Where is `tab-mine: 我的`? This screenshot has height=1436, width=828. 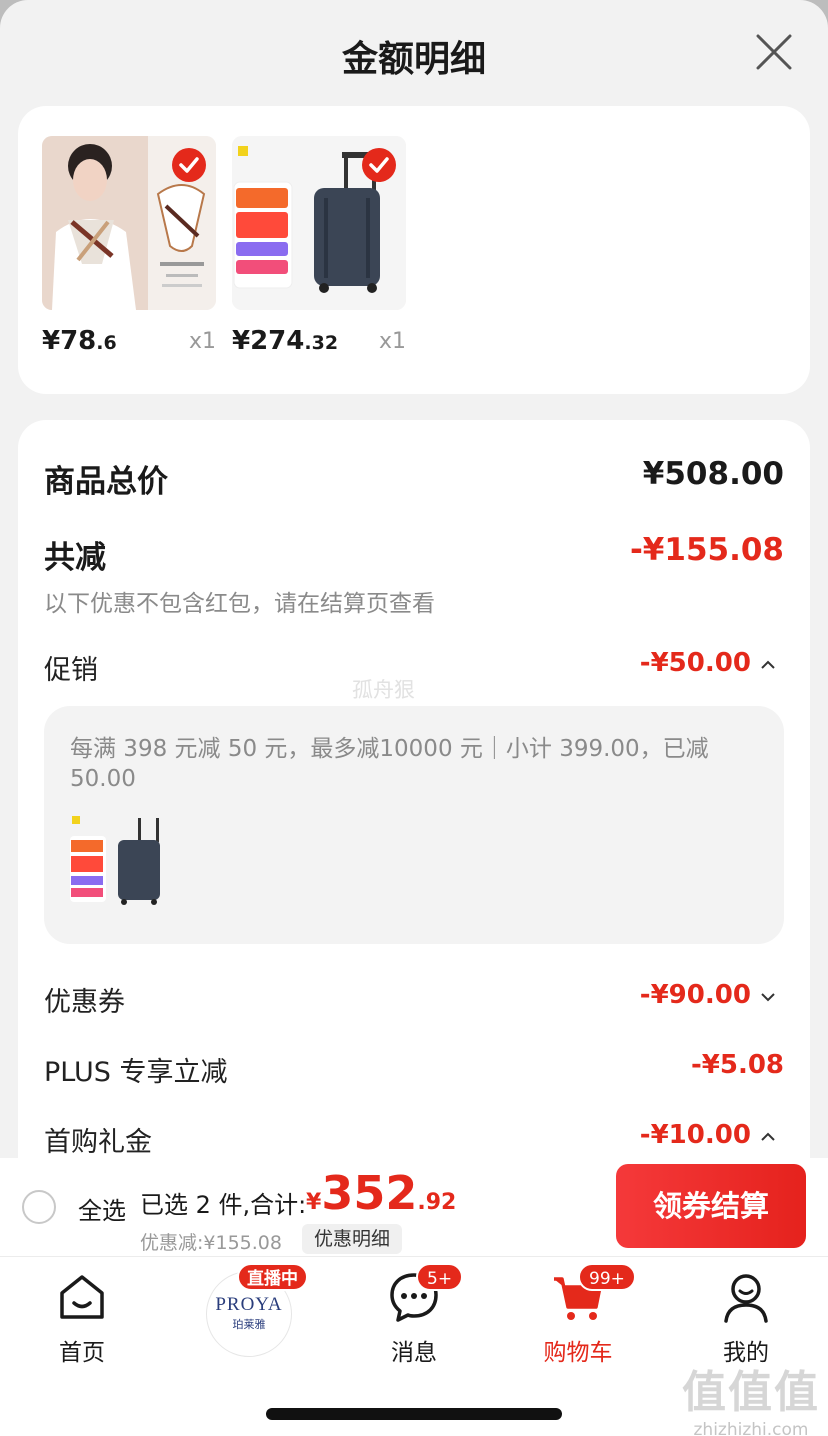 tab-mine: 我的 is located at coordinates (746, 1318).